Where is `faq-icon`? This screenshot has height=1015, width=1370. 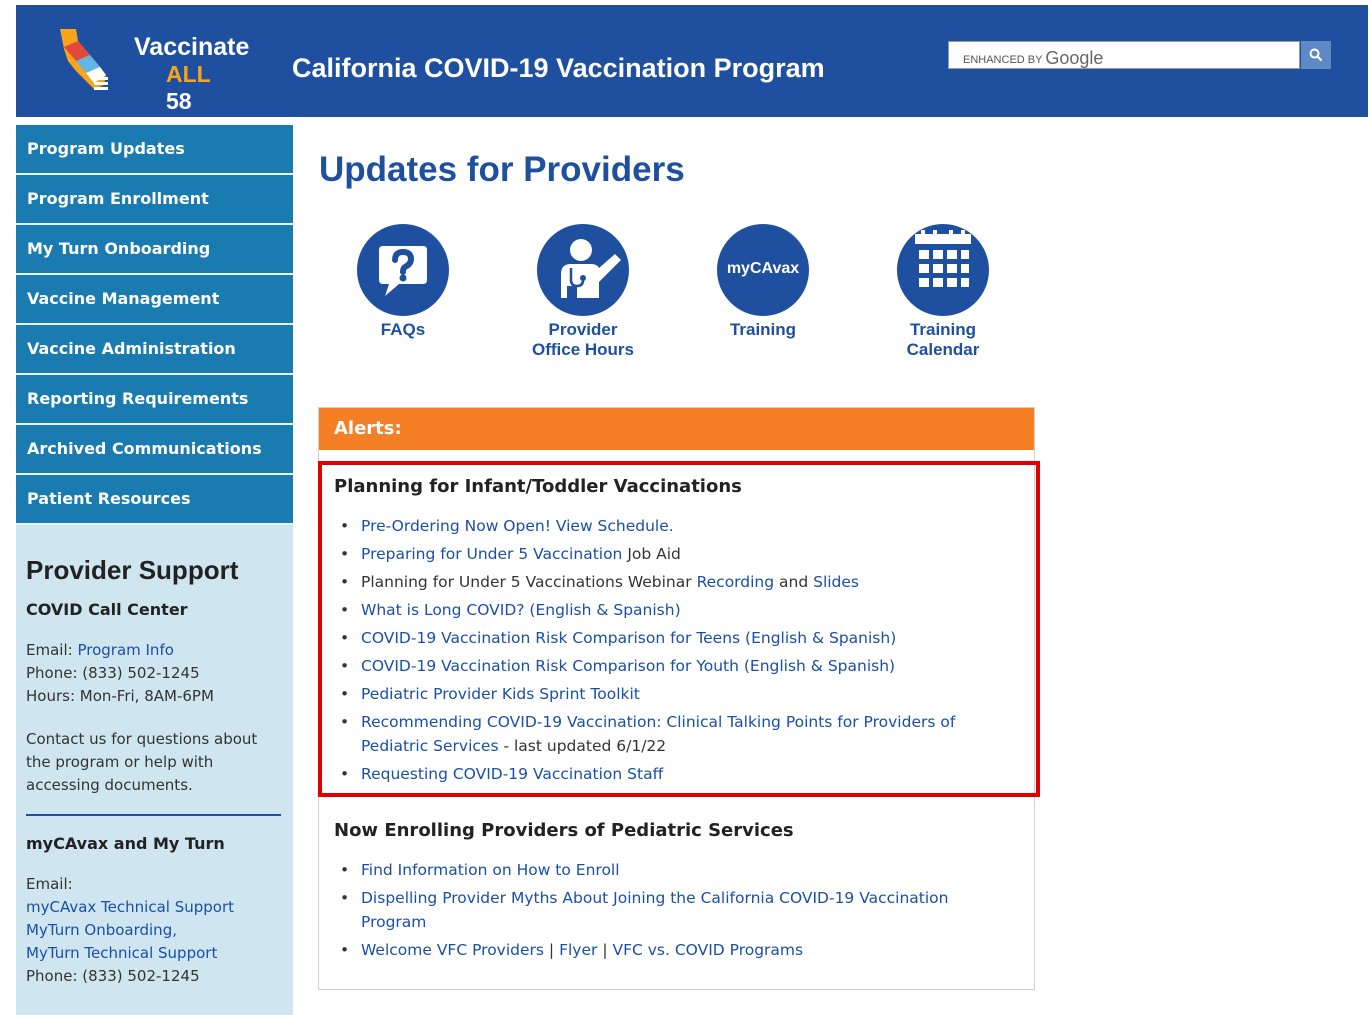
faq-icon is located at coordinates (403, 270).